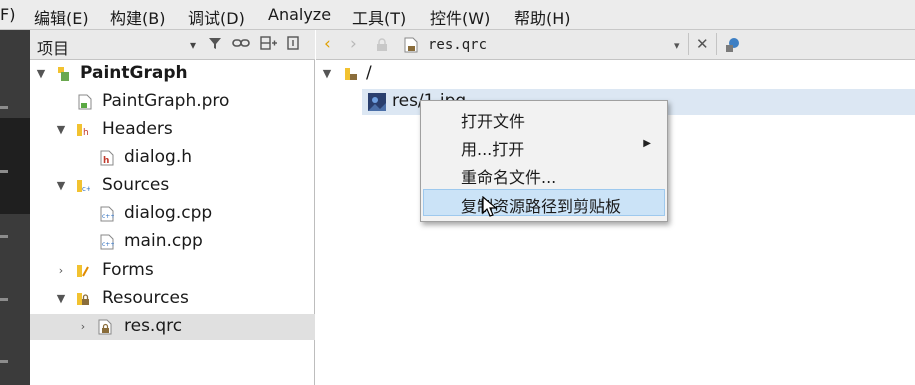  What do you see at coordinates (134, 73) in the screenshot?
I see `tree-item-label: PaintGraph` at bounding box center [134, 73].